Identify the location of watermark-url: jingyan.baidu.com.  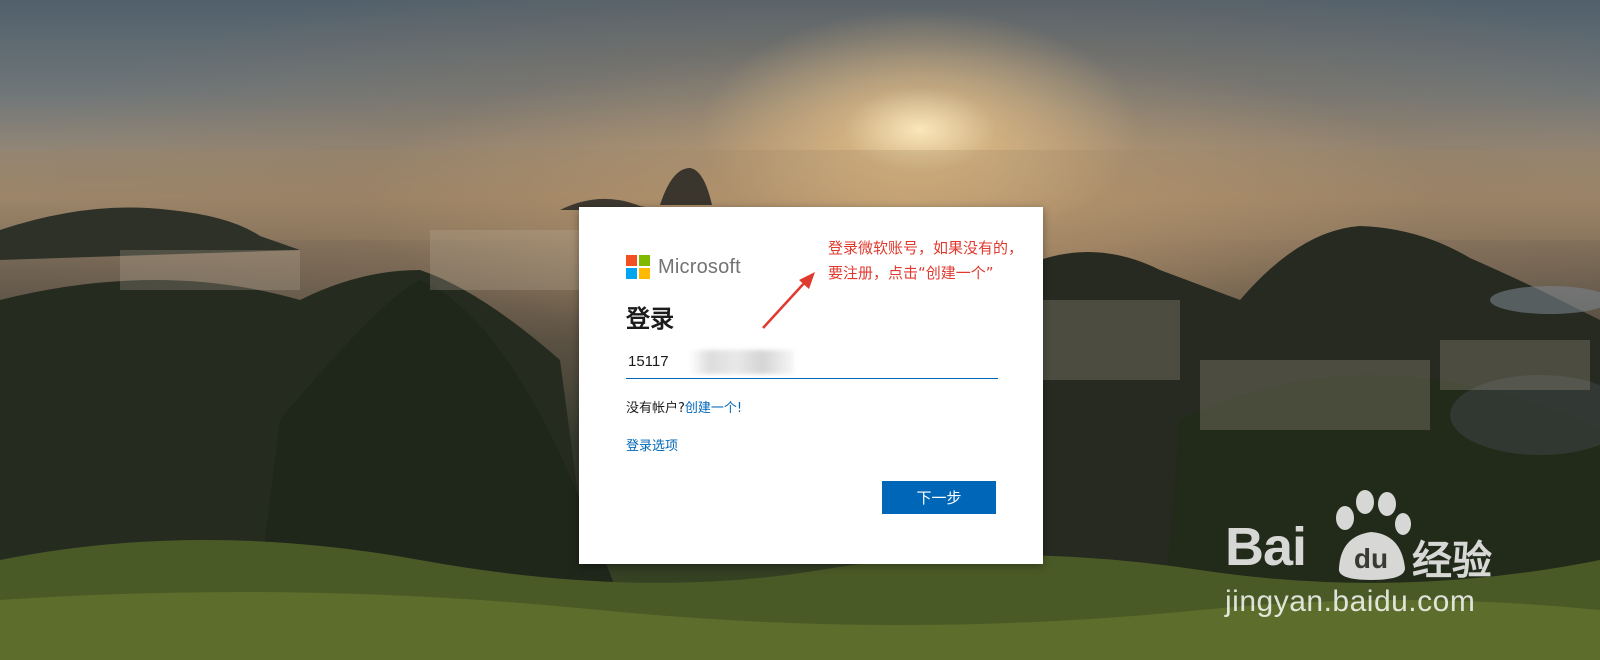
(1350, 601).